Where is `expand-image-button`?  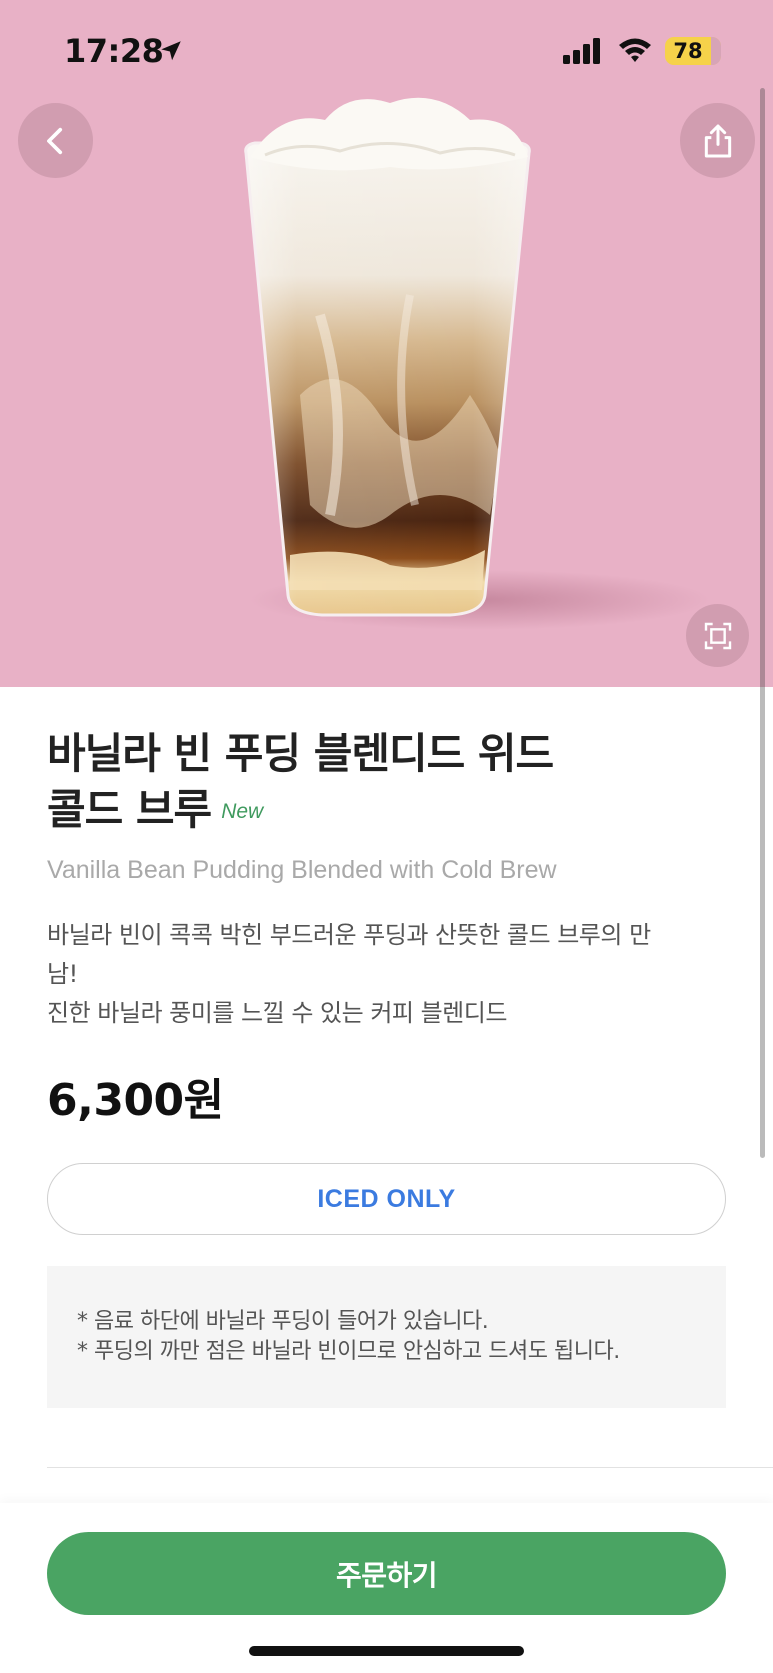
expand-image-button is located at coordinates (717, 635).